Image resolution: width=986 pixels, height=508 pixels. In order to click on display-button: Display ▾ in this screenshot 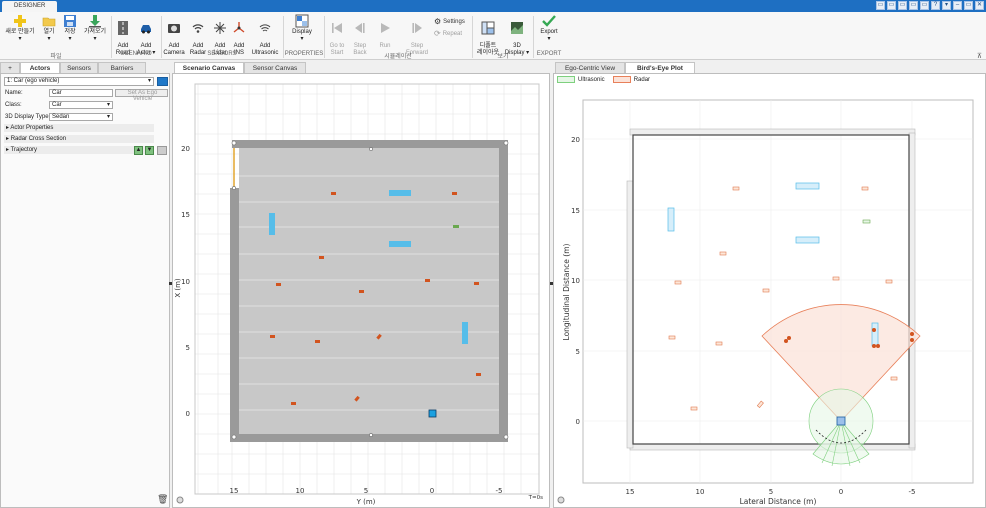, I will do `click(302, 28)`.